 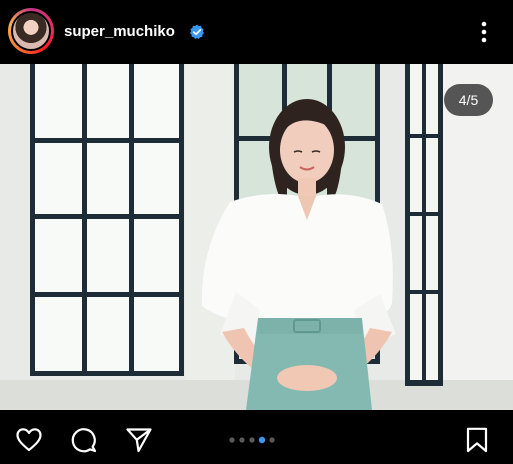 I want to click on post-actions, so click(x=256, y=437).